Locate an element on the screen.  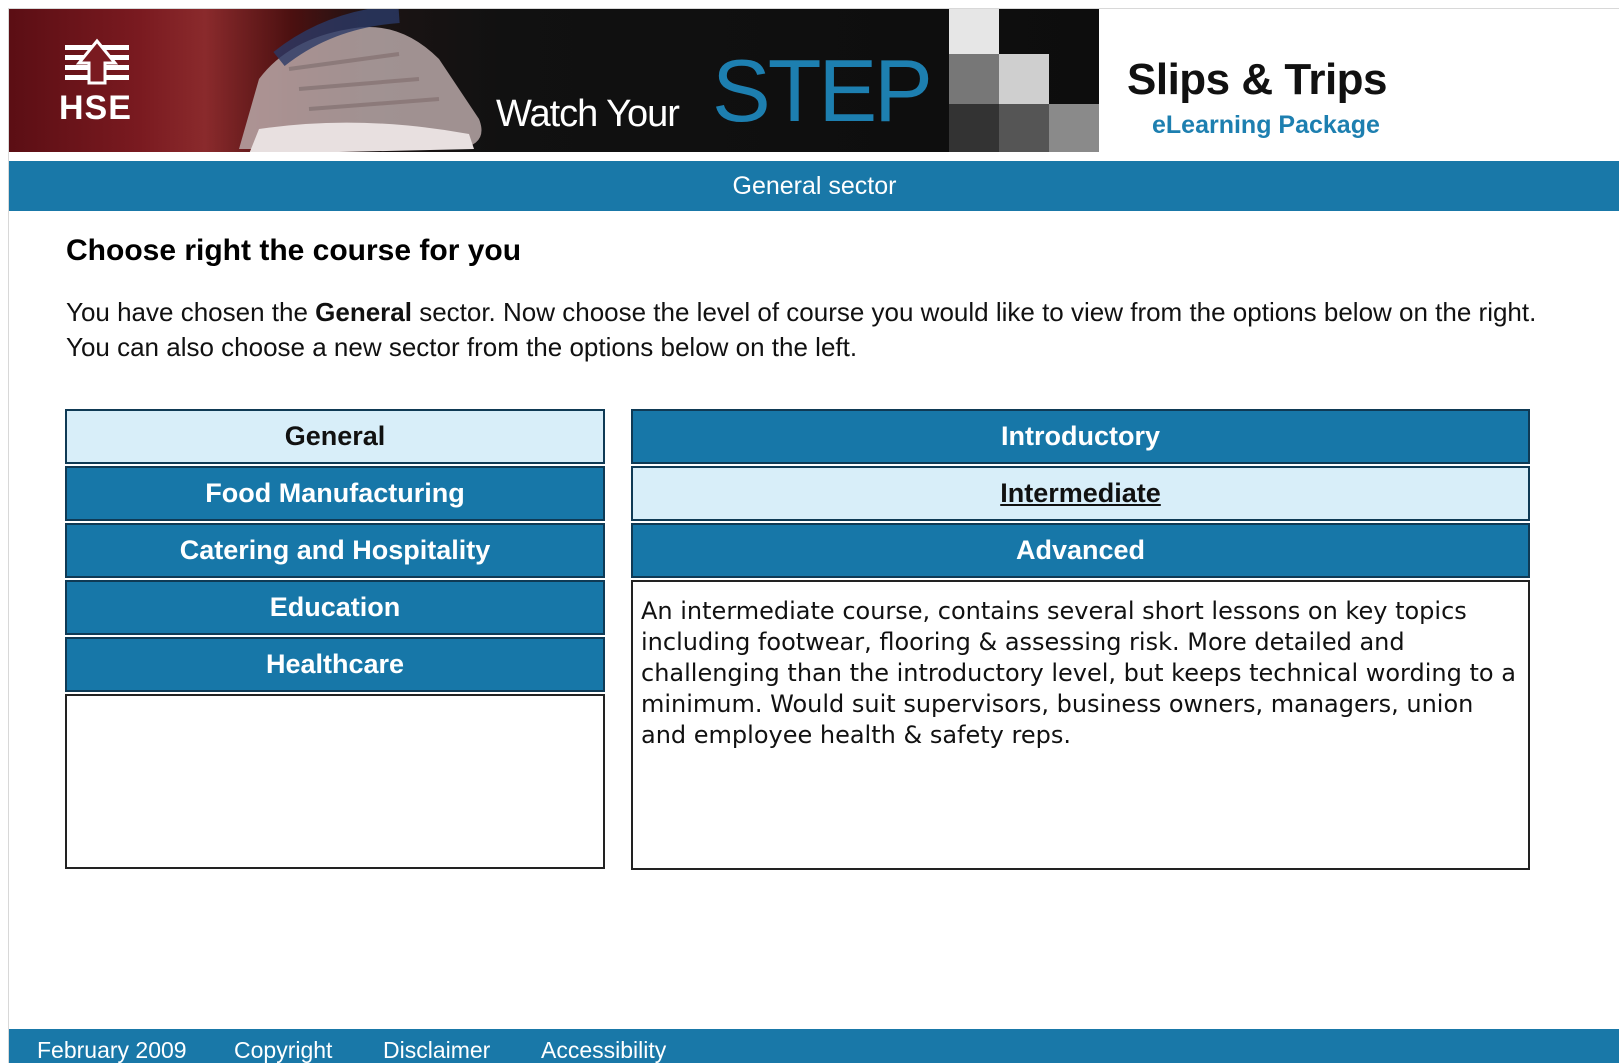
page-title: Choose right the course for you is located at coordinates (294, 250).